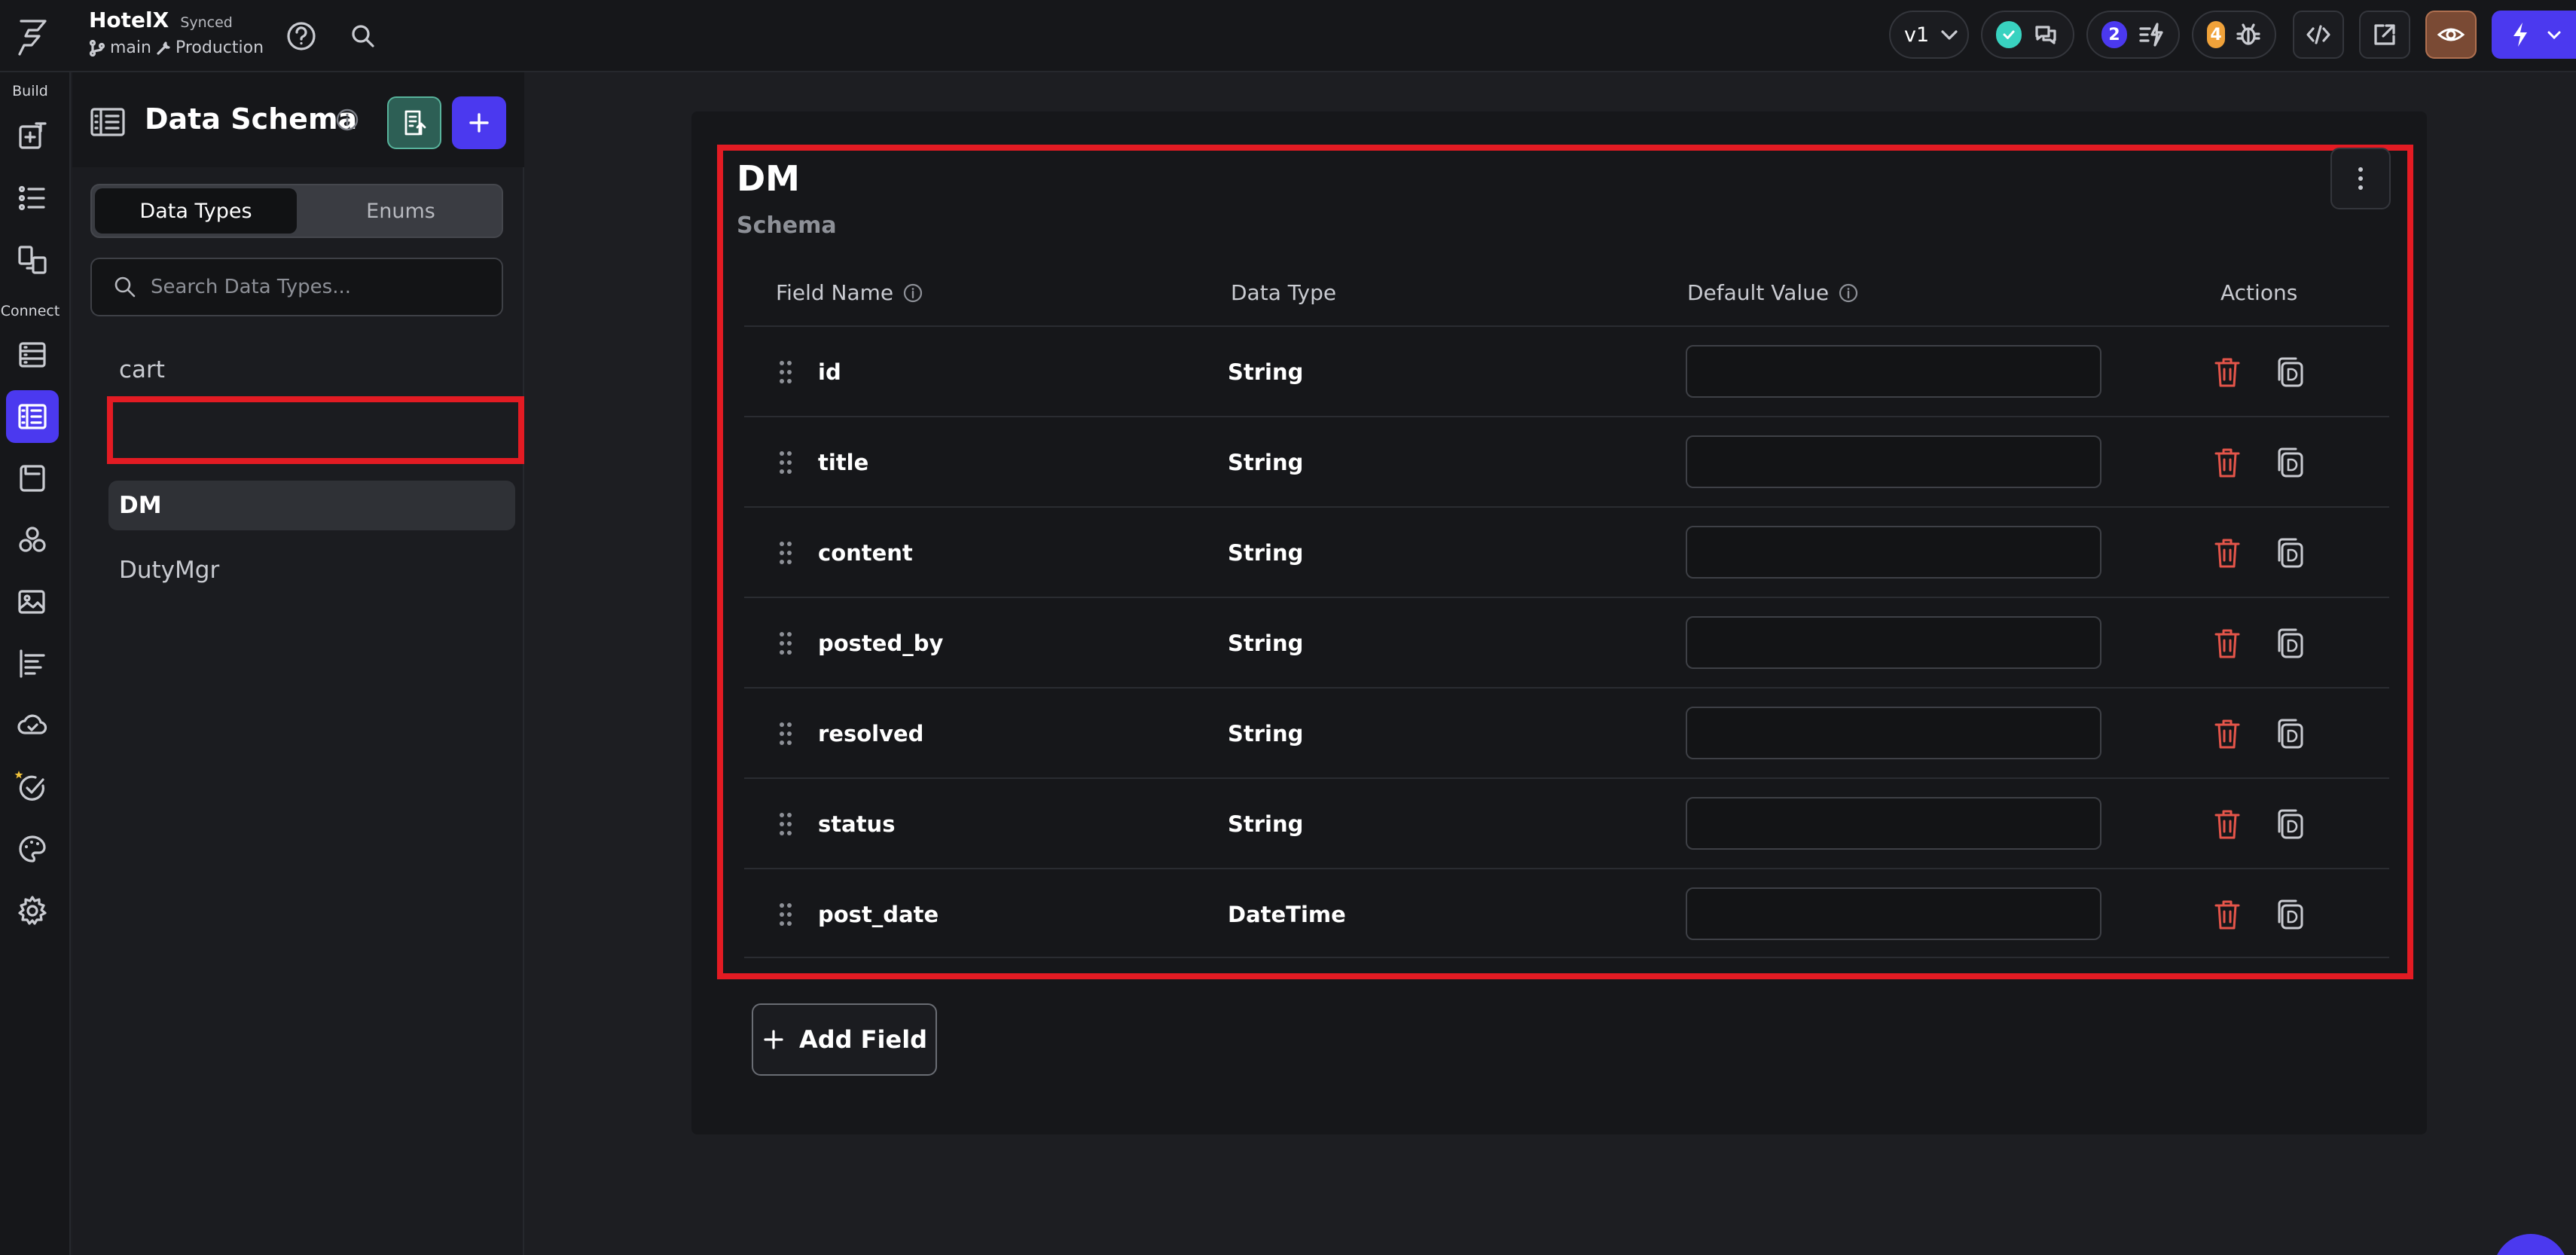  I want to click on version-label: v1, so click(1917, 35).